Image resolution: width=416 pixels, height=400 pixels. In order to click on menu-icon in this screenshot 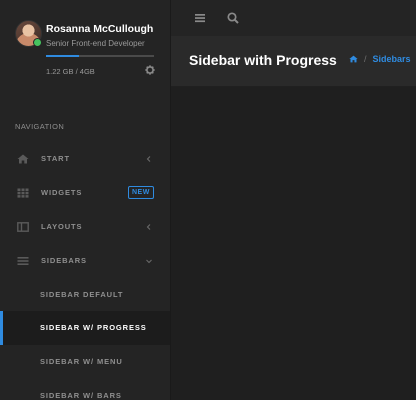, I will do `click(23, 261)`.